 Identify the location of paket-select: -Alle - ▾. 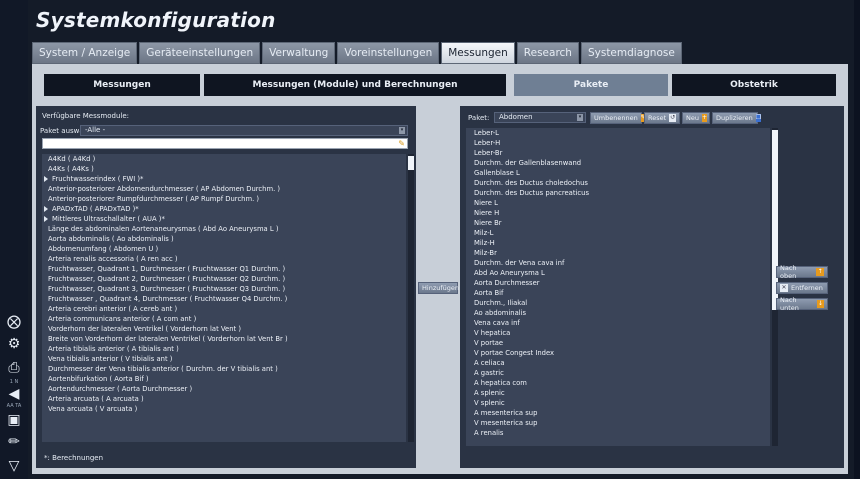
(244, 130).